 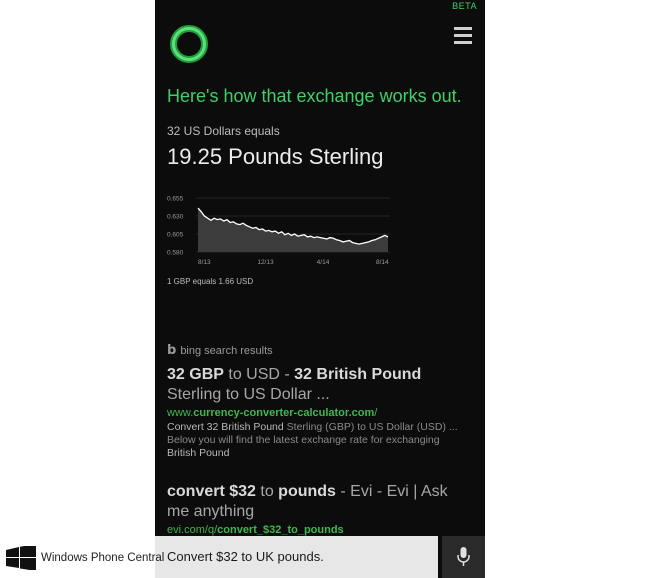 I want to click on y-tick-label: 0.630, so click(x=175, y=217).